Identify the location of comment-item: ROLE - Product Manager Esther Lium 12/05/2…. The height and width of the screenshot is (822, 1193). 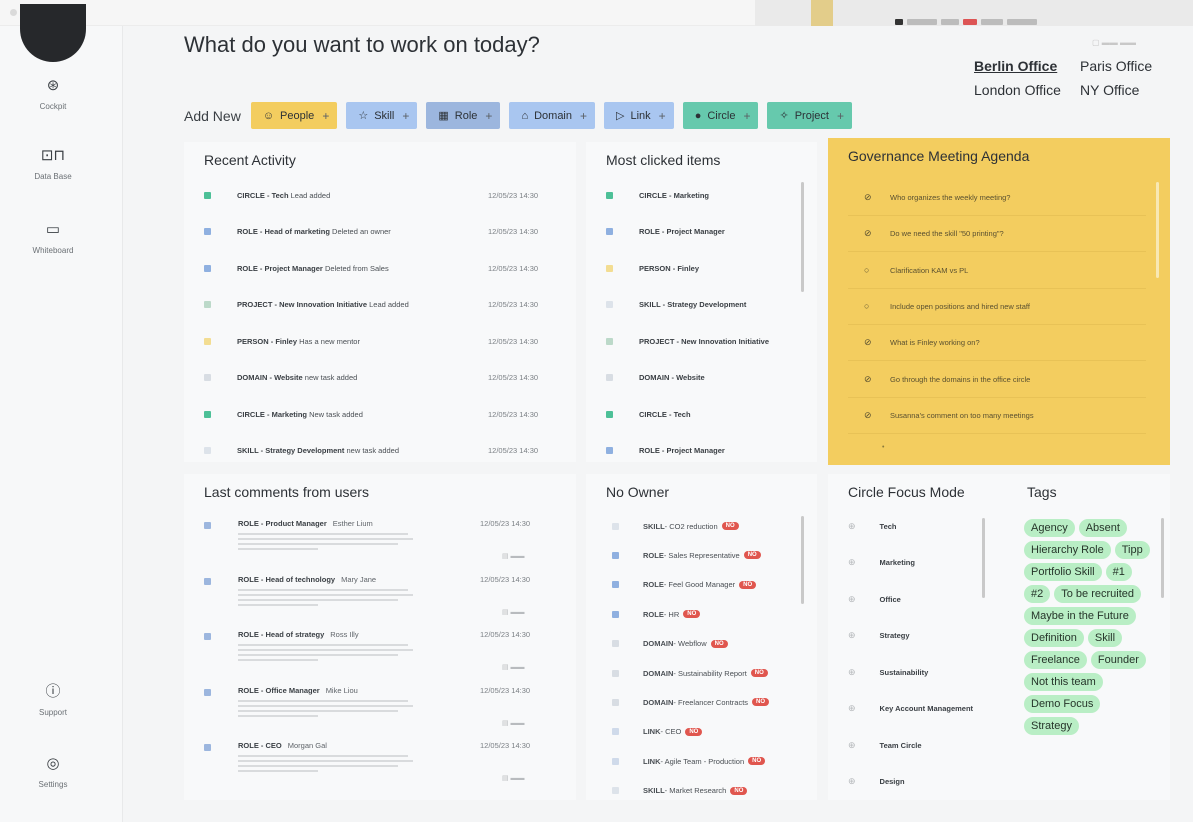
(380, 544).